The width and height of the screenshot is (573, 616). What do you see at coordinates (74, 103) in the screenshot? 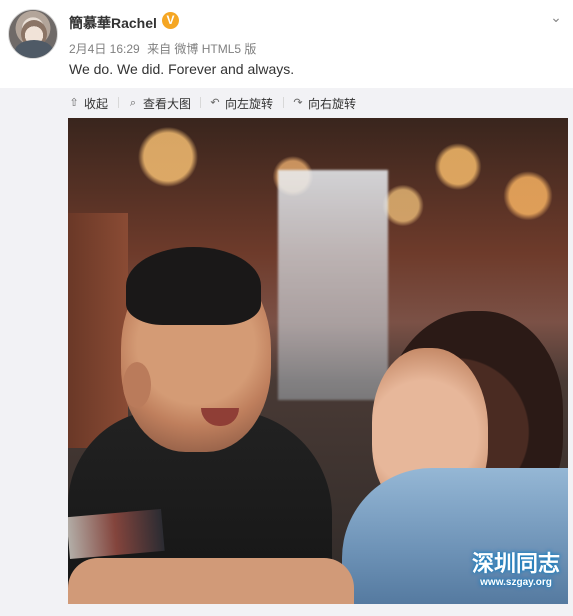
I see `up-arrow-icon: ⇧` at bounding box center [74, 103].